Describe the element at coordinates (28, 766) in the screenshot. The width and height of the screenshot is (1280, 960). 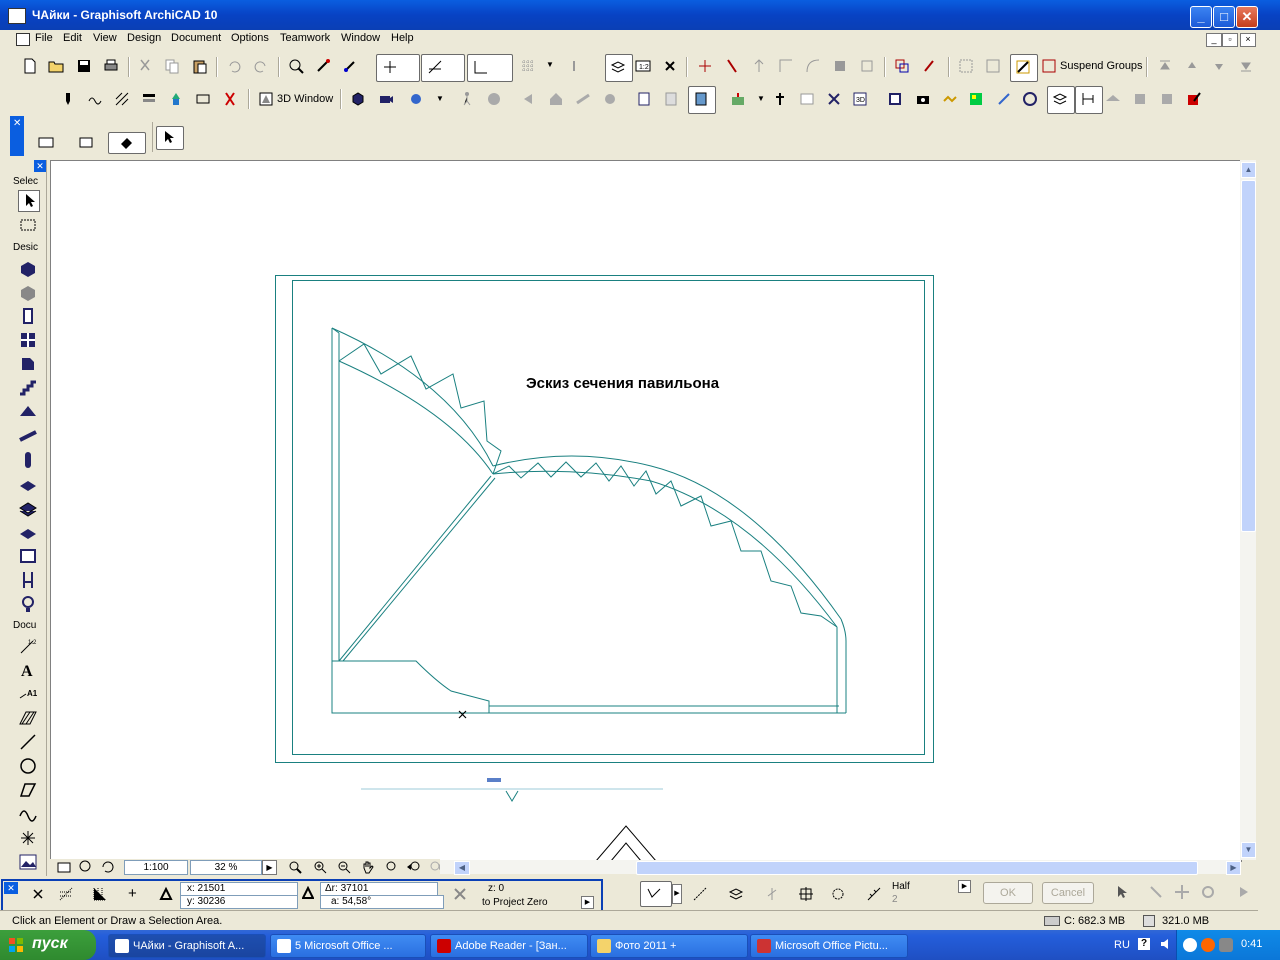
I see `arc-tool` at that location.